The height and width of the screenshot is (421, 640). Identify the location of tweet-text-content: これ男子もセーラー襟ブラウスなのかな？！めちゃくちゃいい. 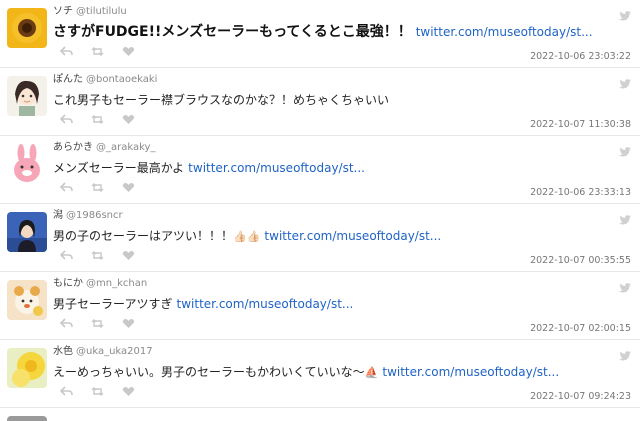
(221, 100).